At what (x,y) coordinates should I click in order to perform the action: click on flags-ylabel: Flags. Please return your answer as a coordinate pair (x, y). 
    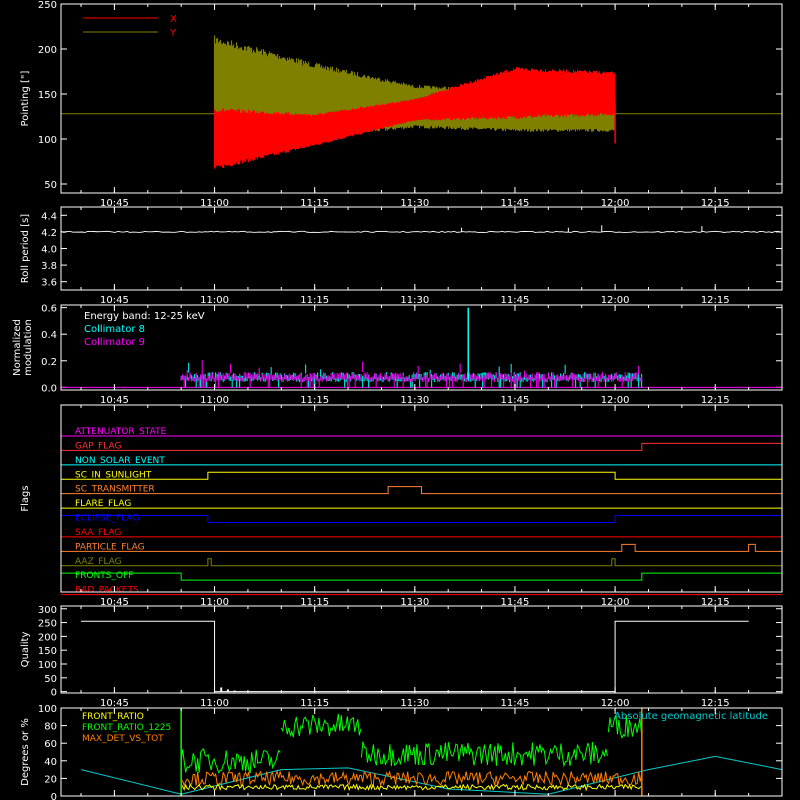
    Looking at the image, I should click on (25, 498).